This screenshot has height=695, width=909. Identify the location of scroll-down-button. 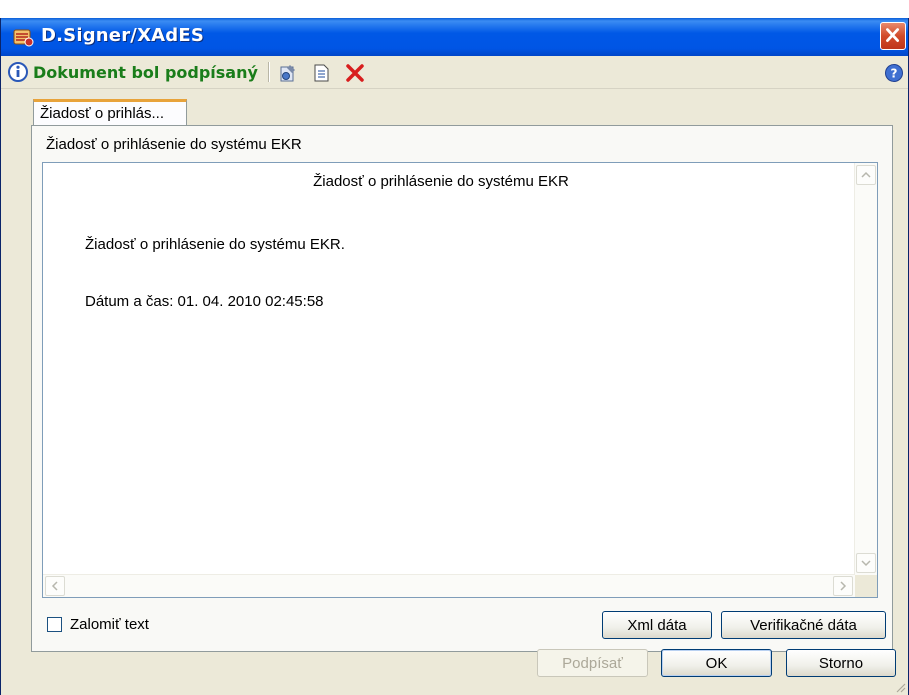
(866, 563).